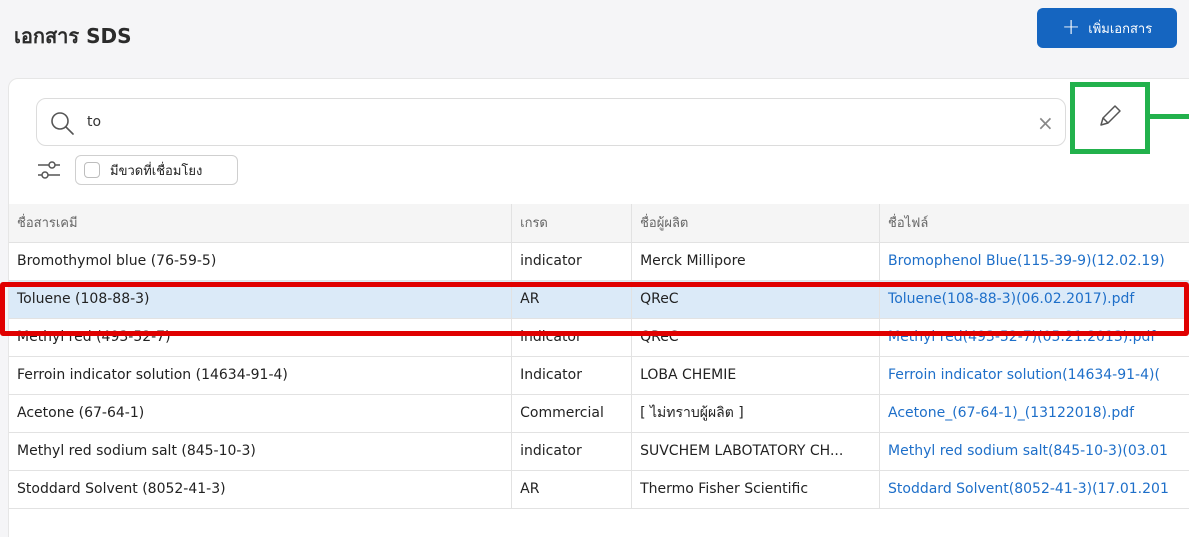 This screenshot has height=537, width=1189. I want to click on grade-cell: Indicator, so click(572, 375).